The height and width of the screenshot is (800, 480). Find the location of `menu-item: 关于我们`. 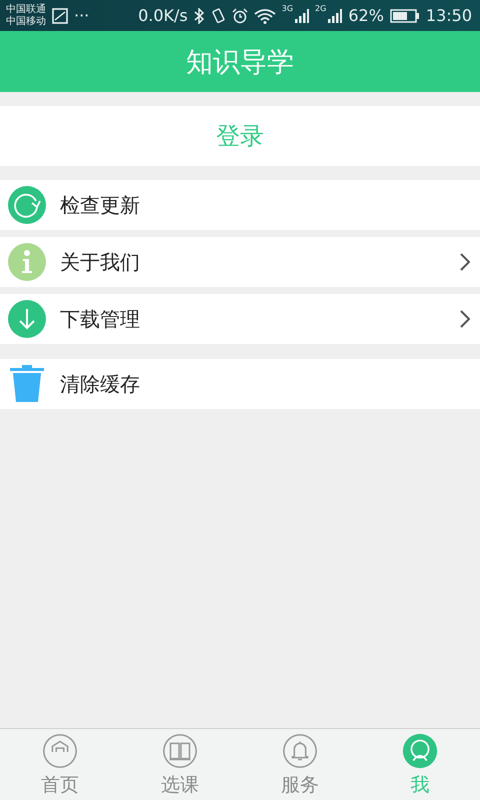

menu-item: 关于我们 is located at coordinates (240, 262).